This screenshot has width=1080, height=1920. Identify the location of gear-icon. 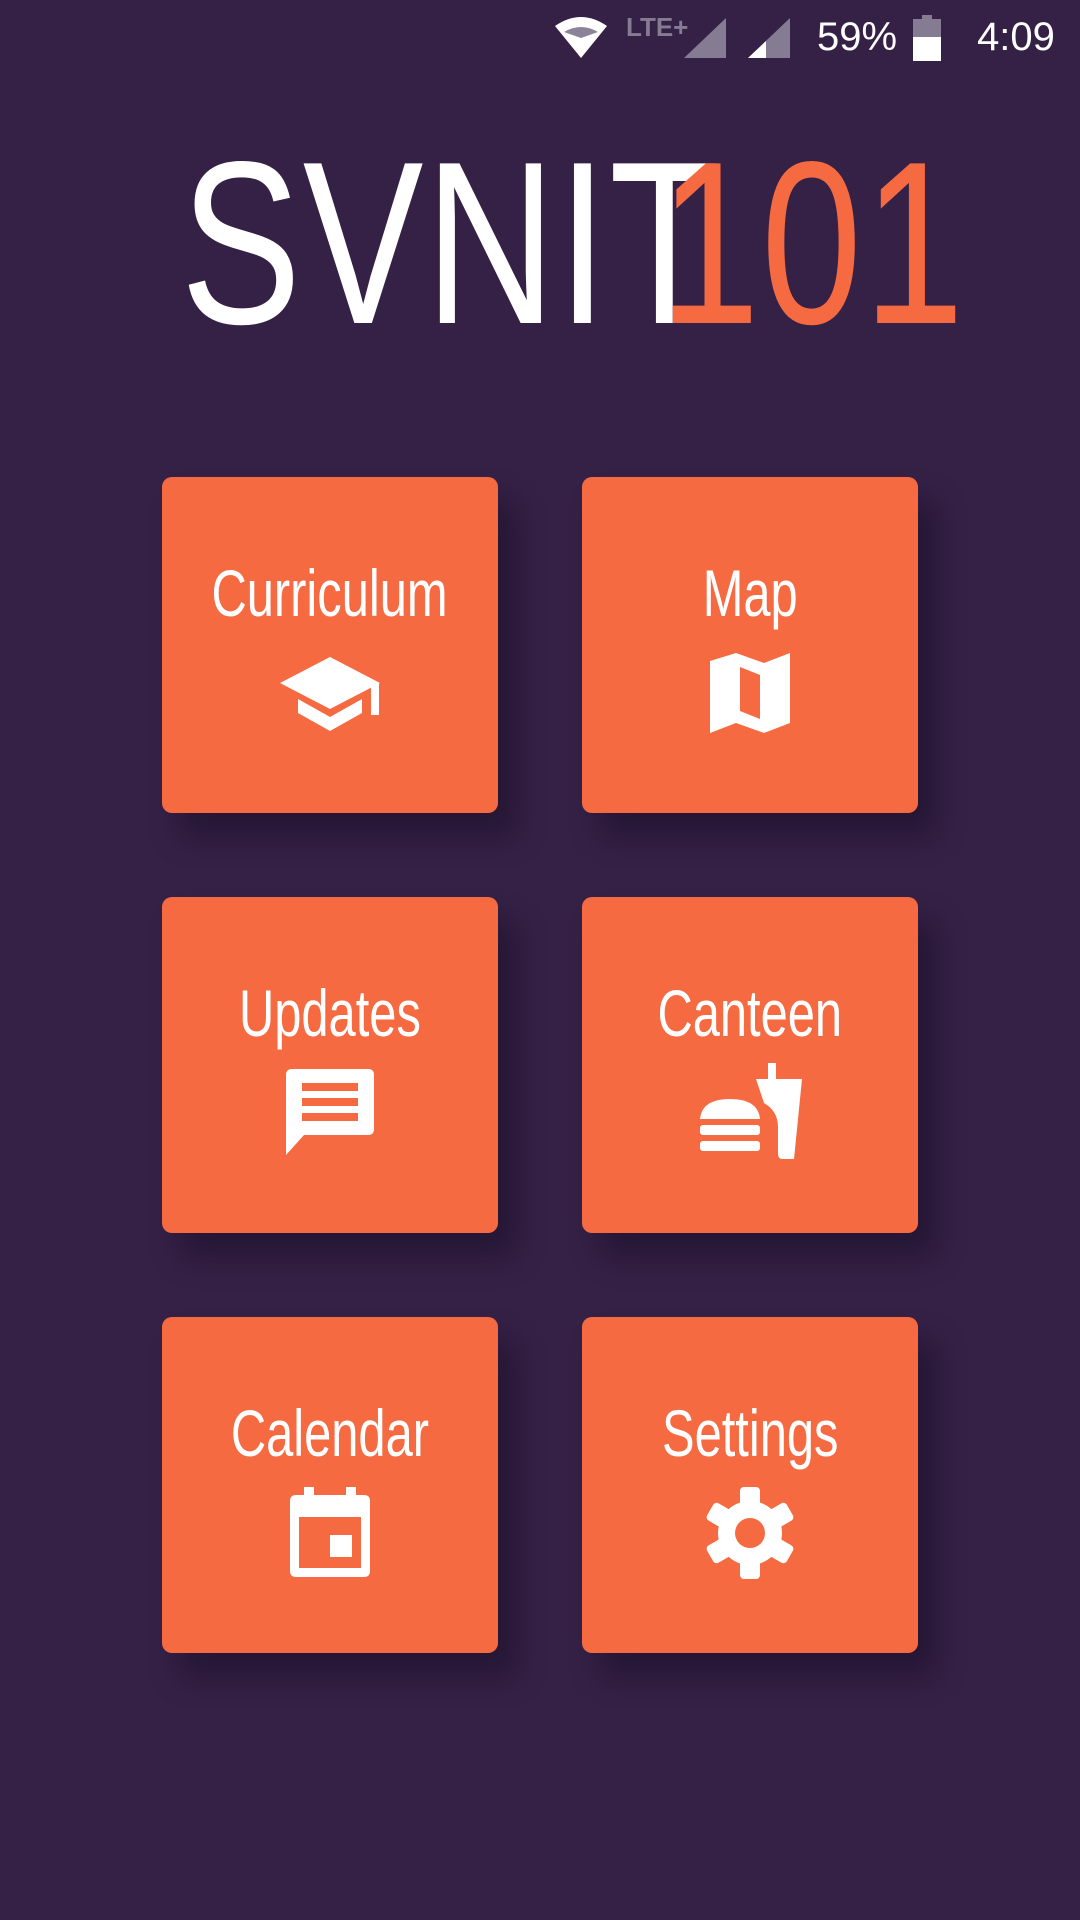
(750, 1533).